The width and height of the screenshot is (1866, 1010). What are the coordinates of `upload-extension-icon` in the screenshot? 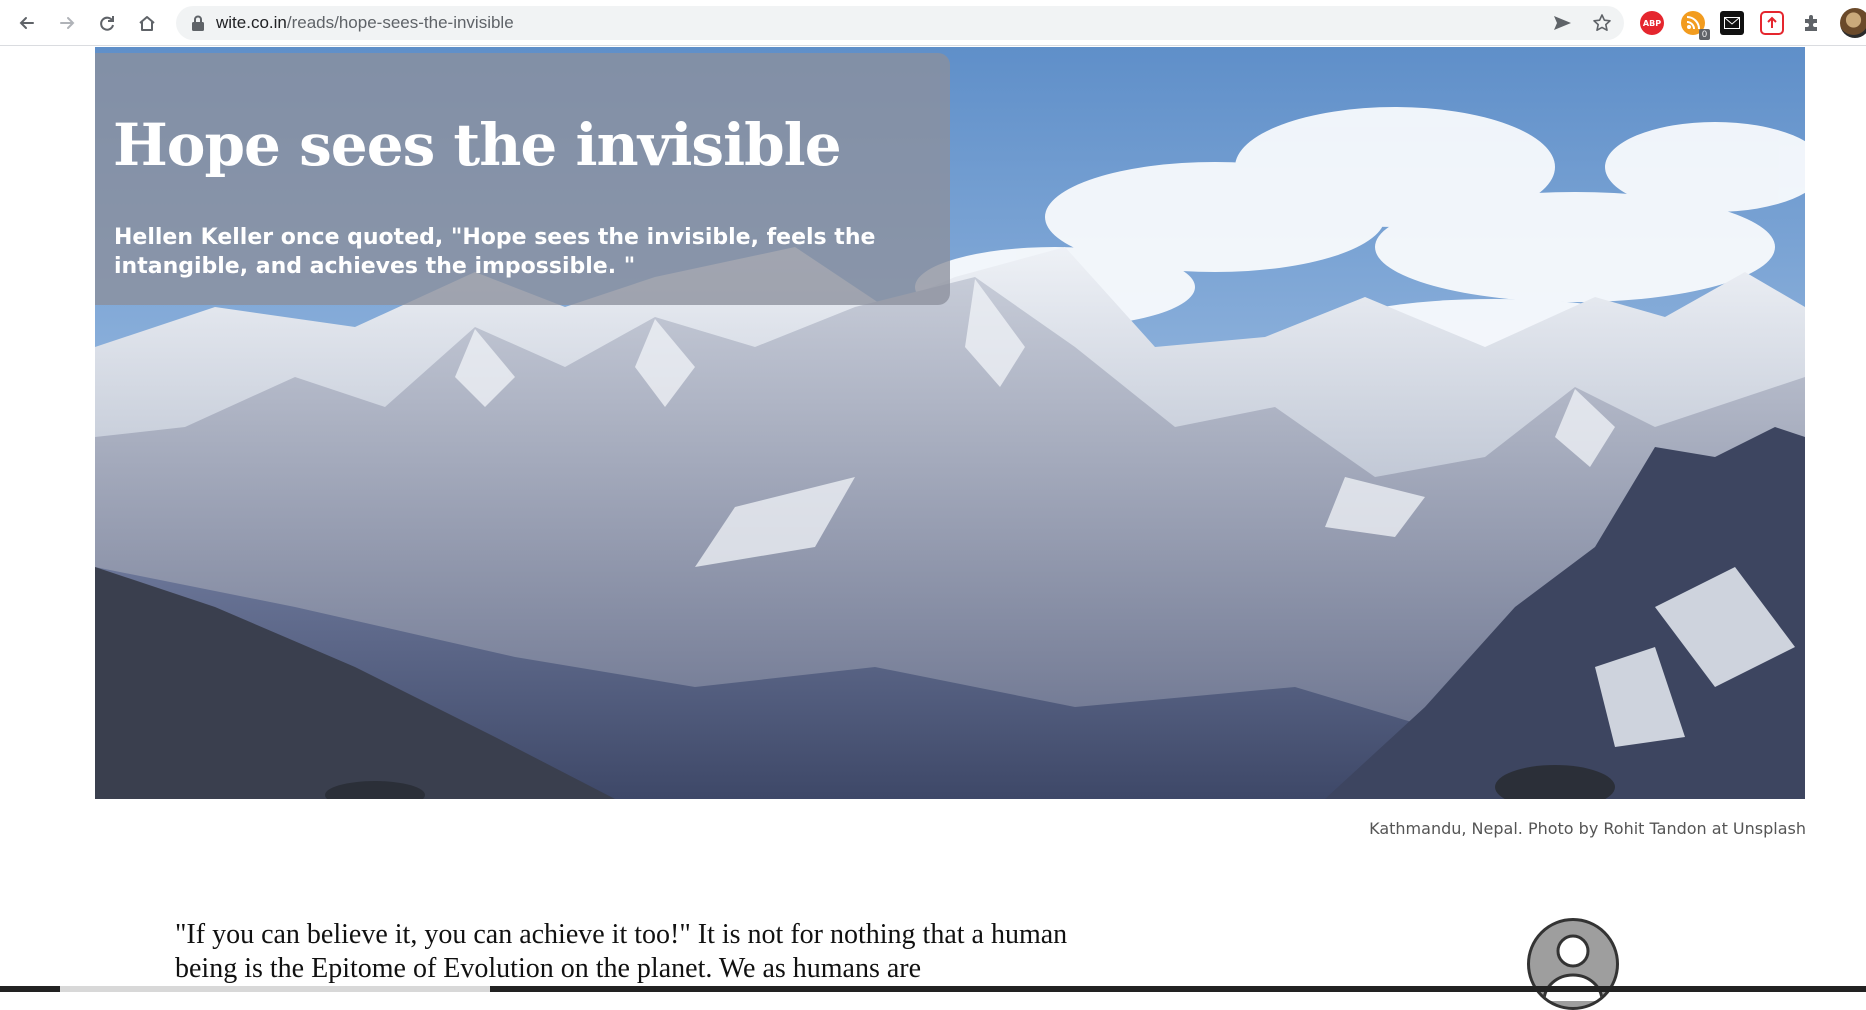 It's located at (1772, 23).